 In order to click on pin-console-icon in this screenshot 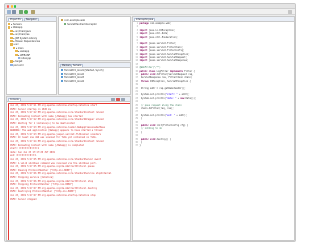, I will do `click(123, 99)`.